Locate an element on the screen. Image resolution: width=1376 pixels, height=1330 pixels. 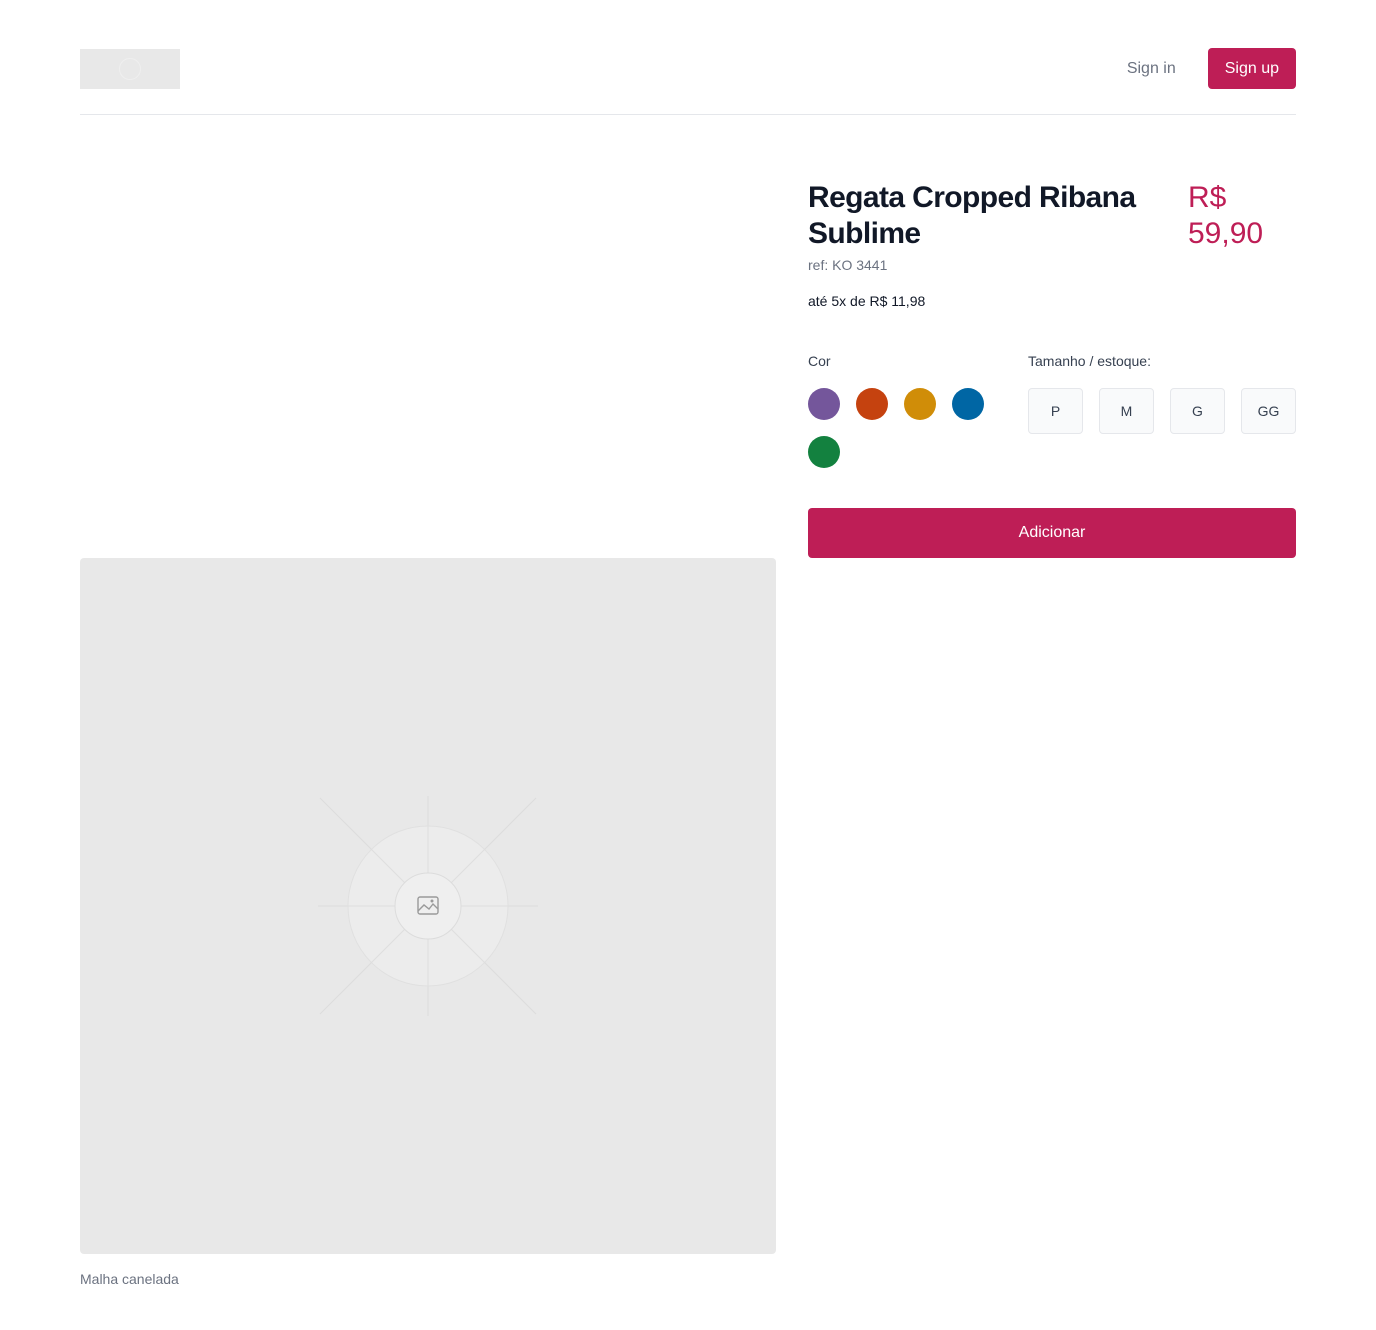
installments-text: até 5x de R$ 11,98 is located at coordinates (867, 301).